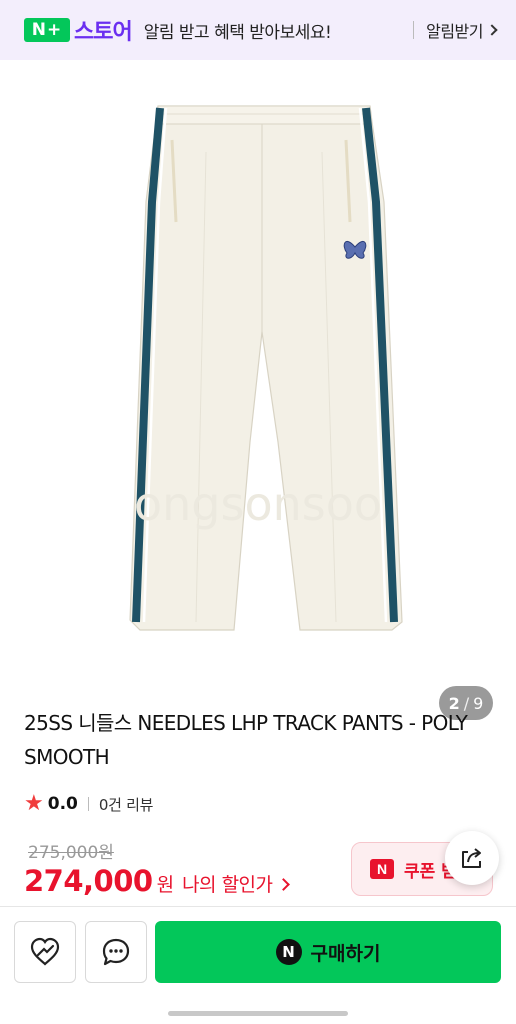 This screenshot has height=1024, width=516. Describe the element at coordinates (103, 32) in the screenshot. I see `logo-word: 스토어` at that location.